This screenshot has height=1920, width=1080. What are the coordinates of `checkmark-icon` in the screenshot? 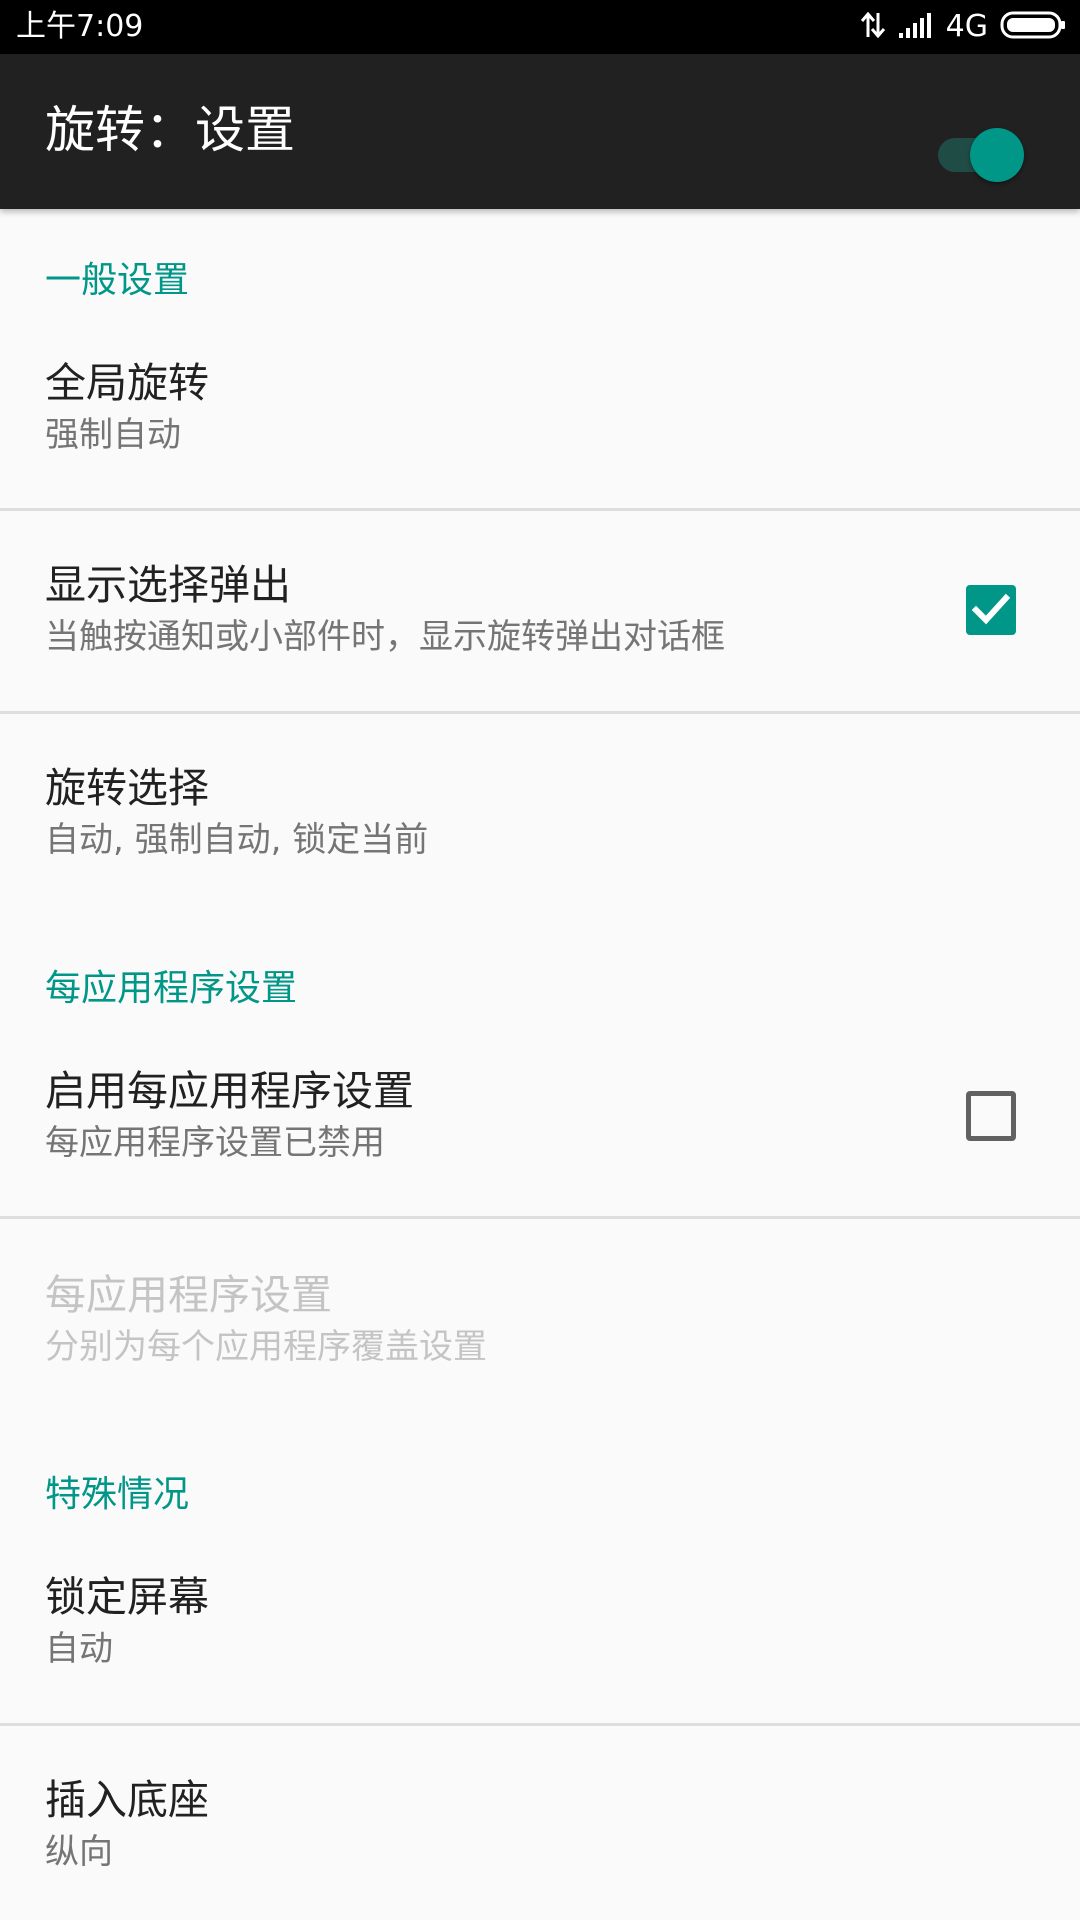 It's located at (991, 609).